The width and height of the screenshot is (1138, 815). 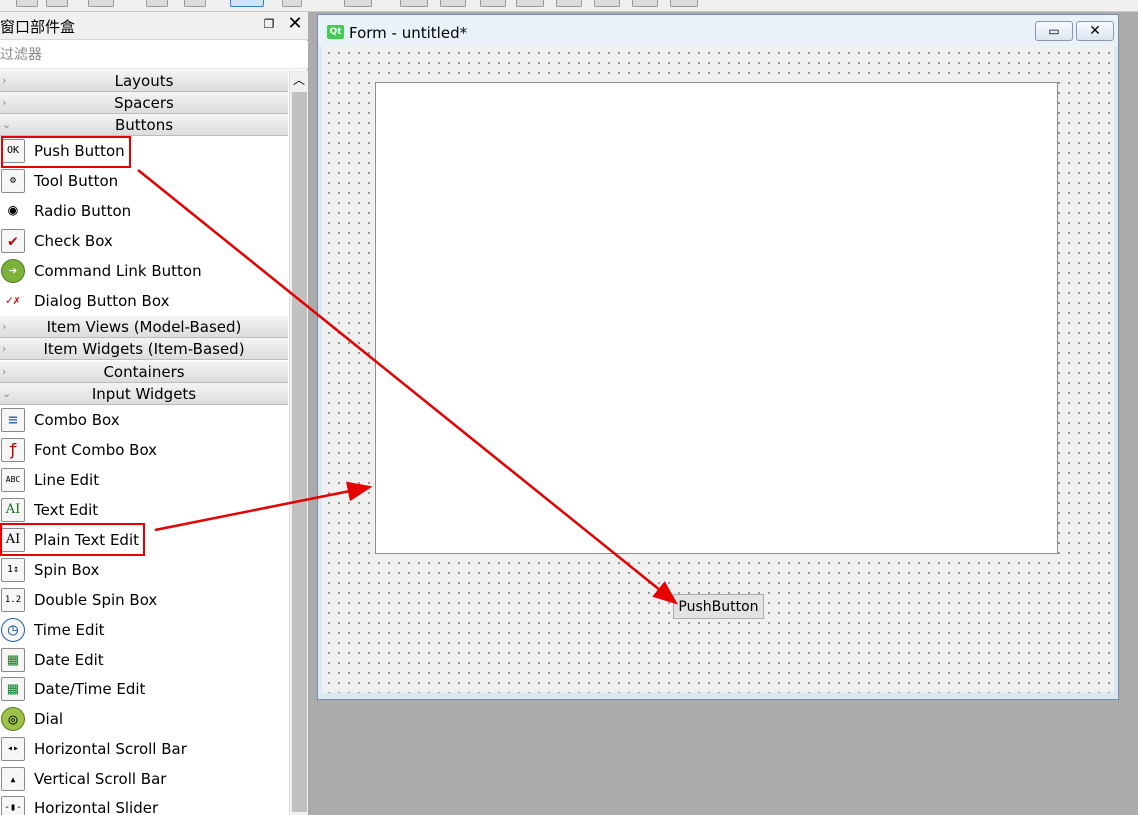 What do you see at coordinates (292, 3) in the screenshot?
I see `toolbar-paste-icon` at bounding box center [292, 3].